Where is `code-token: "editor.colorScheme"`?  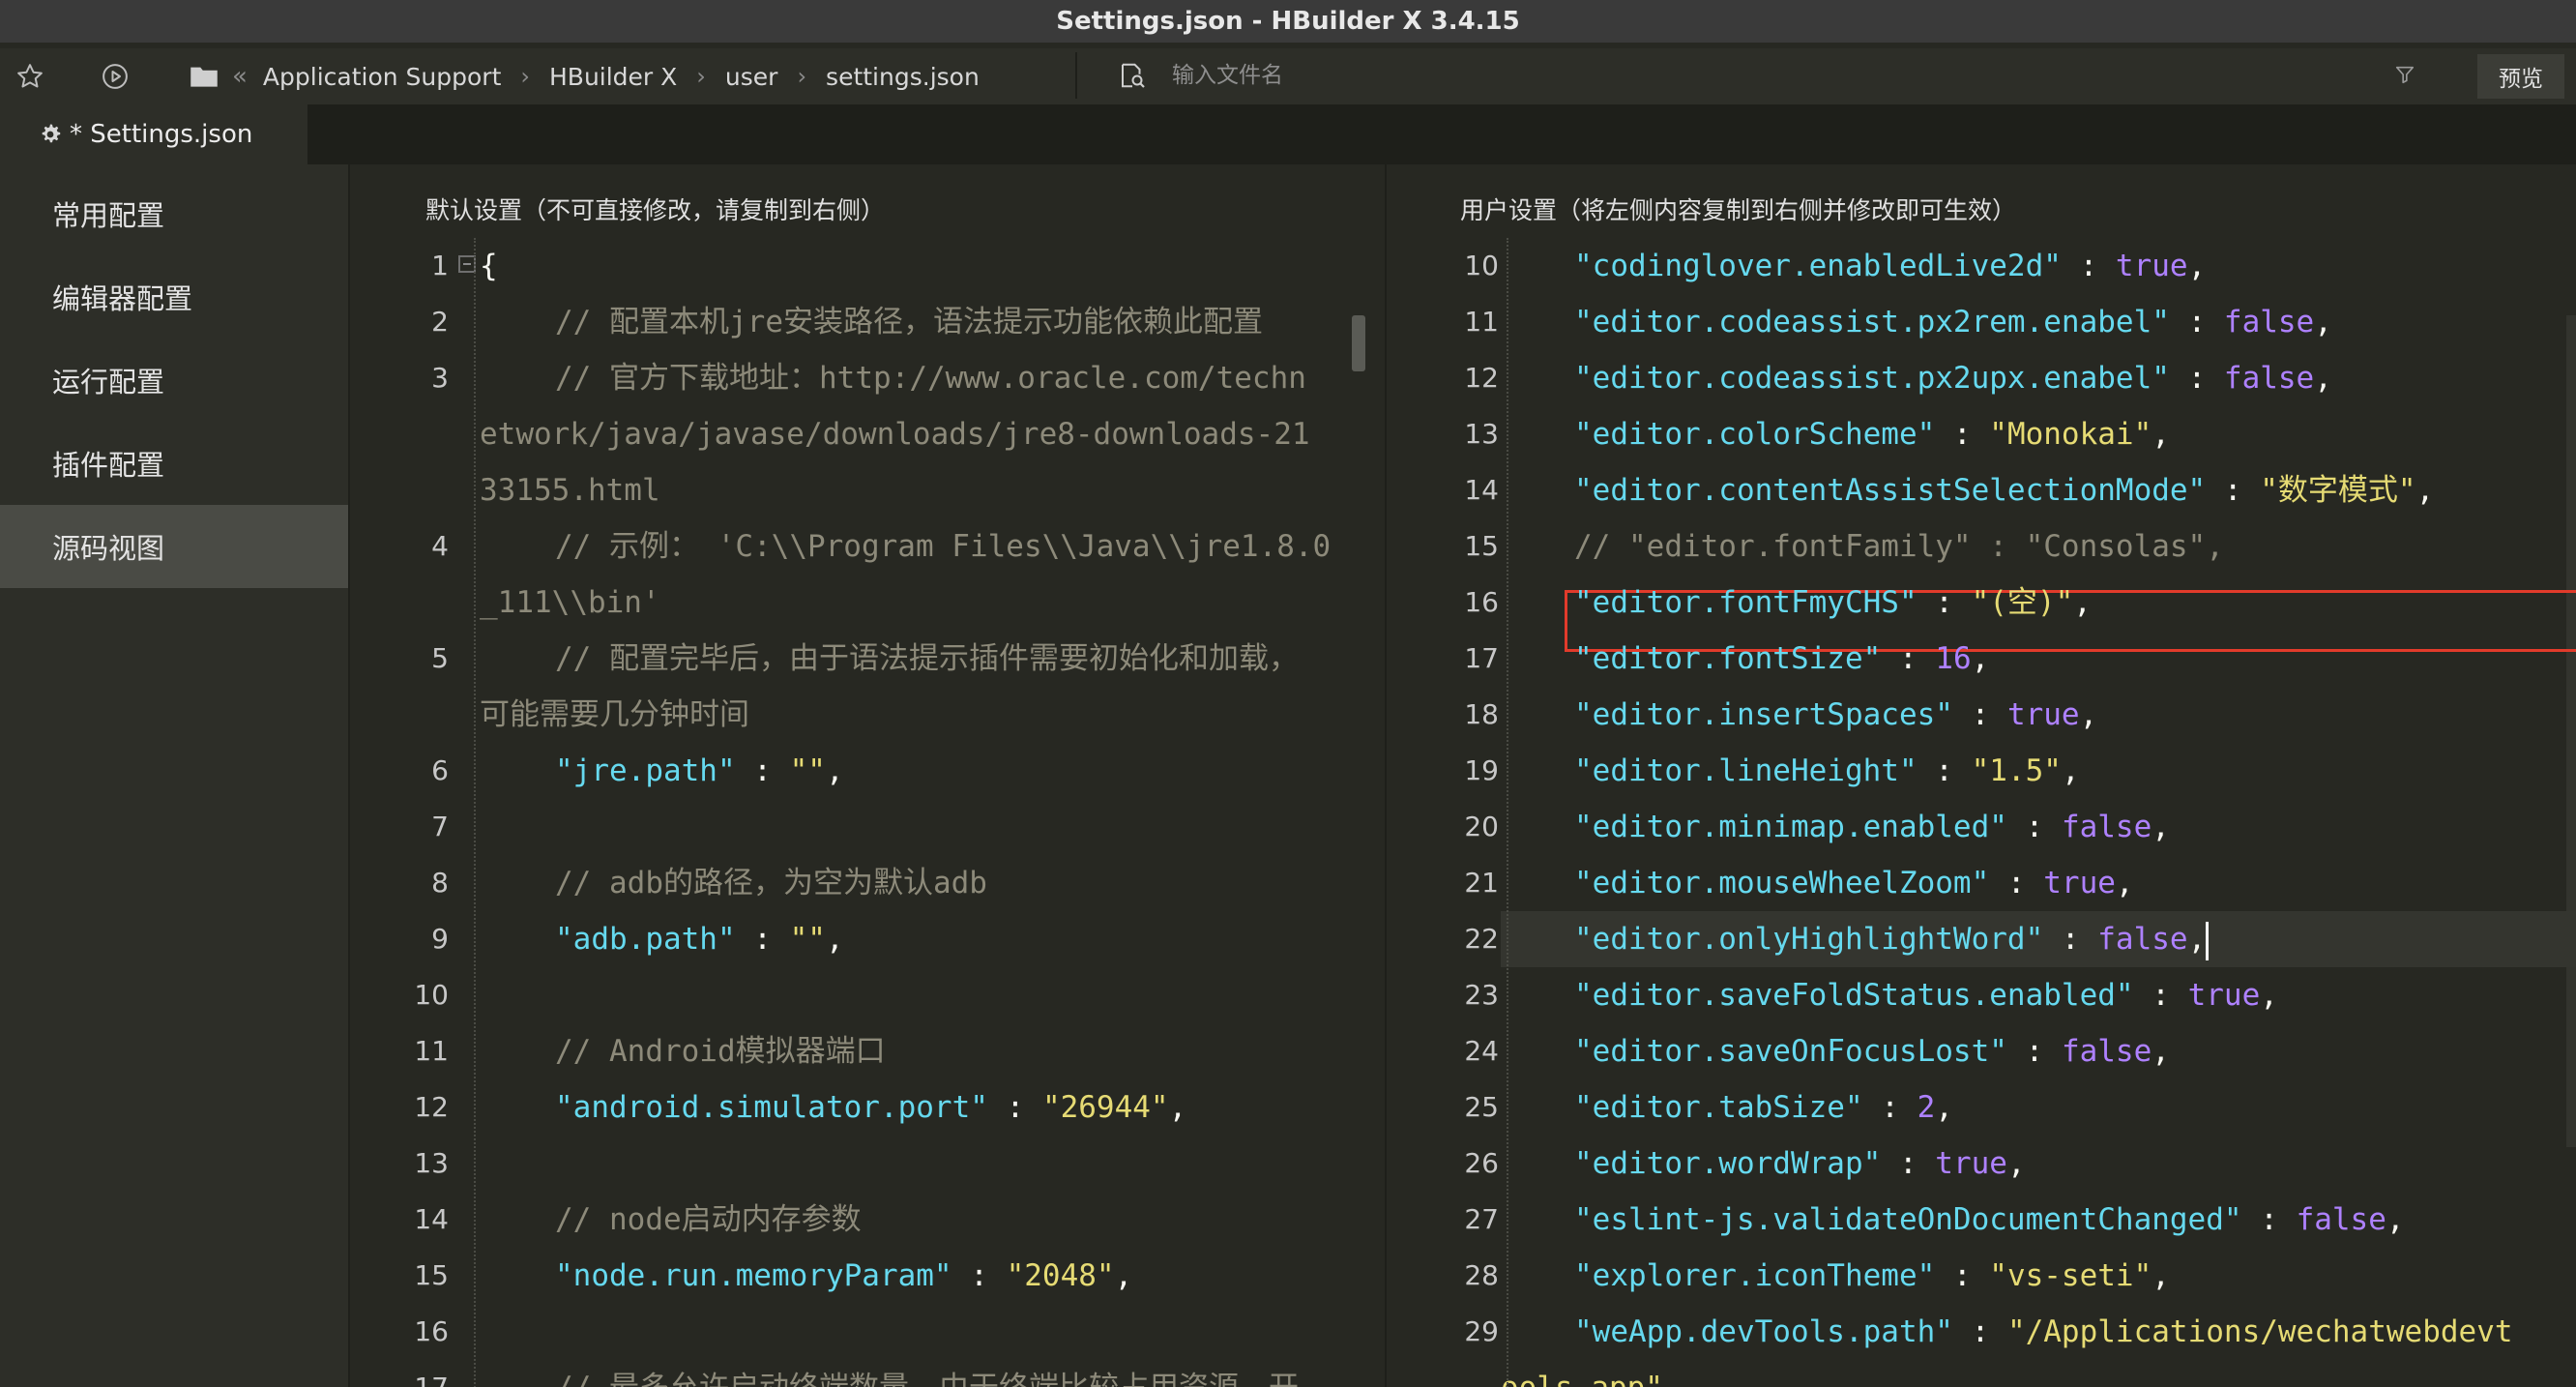 code-token: "editor.colorScheme" is located at coordinates (1755, 435).